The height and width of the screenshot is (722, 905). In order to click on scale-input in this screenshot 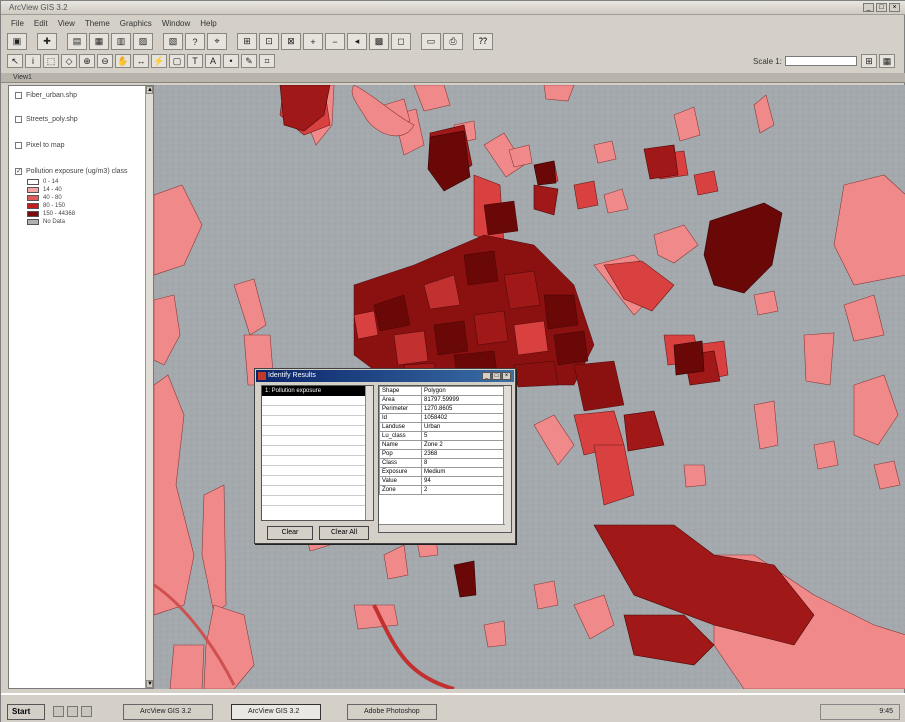, I will do `click(820, 61)`.